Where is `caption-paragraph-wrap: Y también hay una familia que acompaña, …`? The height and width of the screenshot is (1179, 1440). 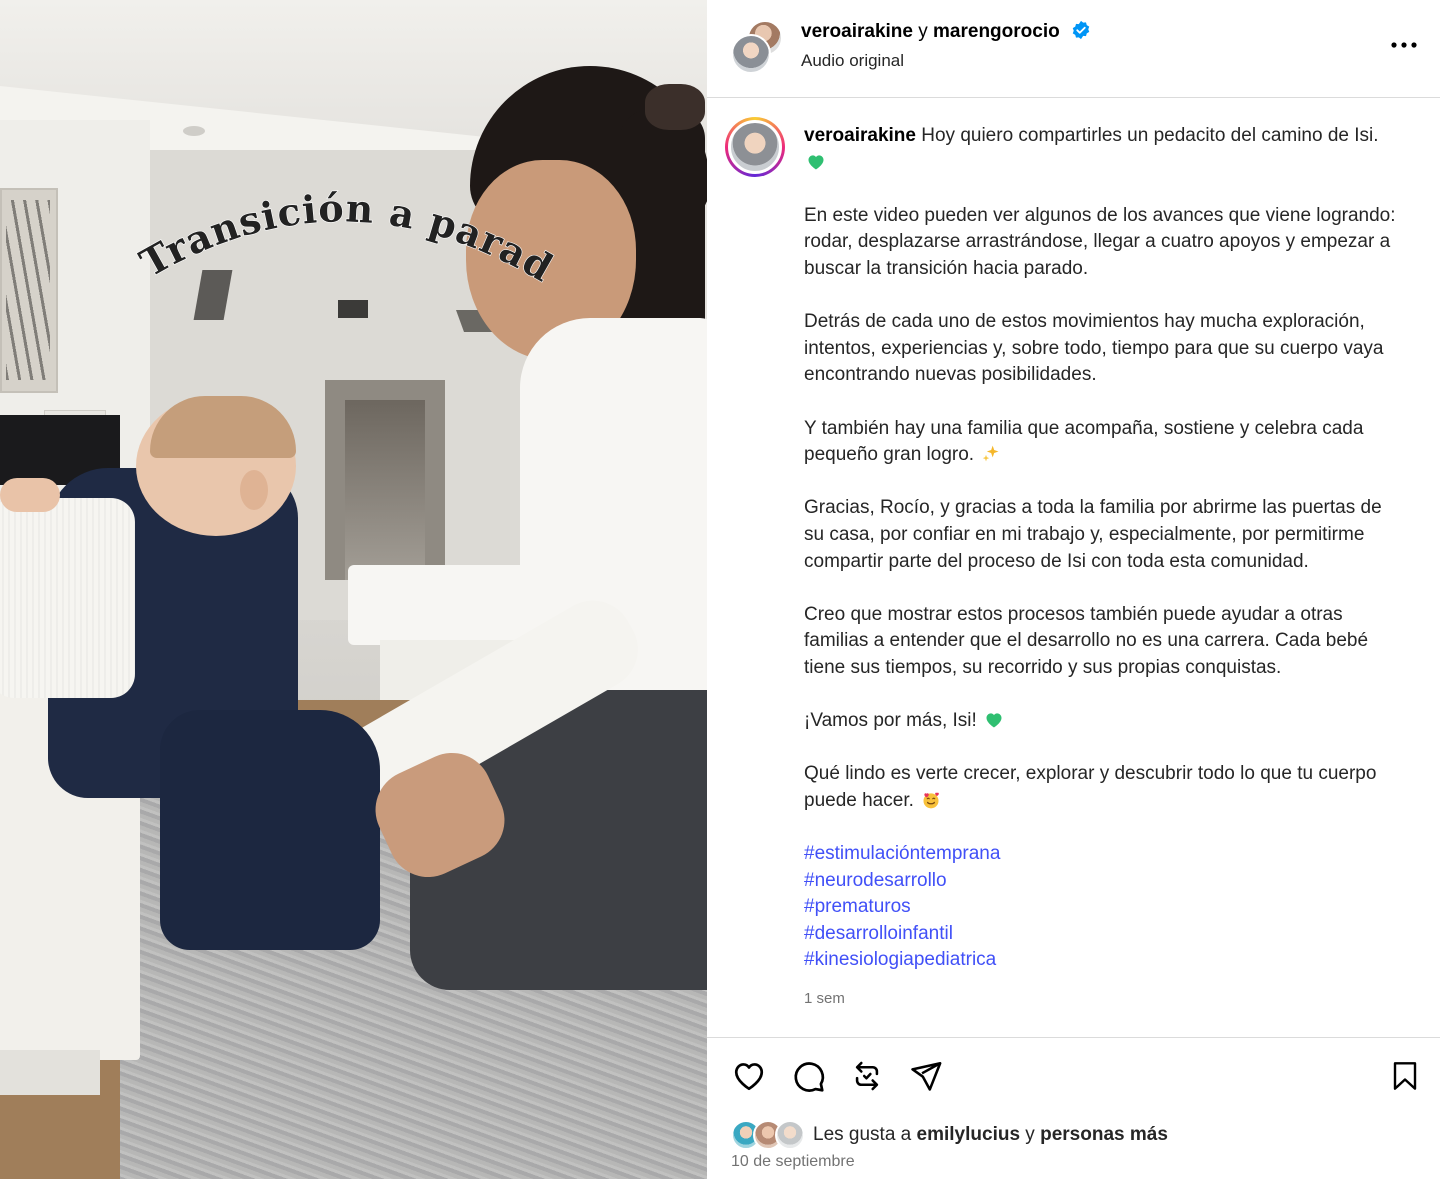 caption-paragraph-wrap: Y también hay una familia que acompaña, … is located at coordinates (1104, 442).